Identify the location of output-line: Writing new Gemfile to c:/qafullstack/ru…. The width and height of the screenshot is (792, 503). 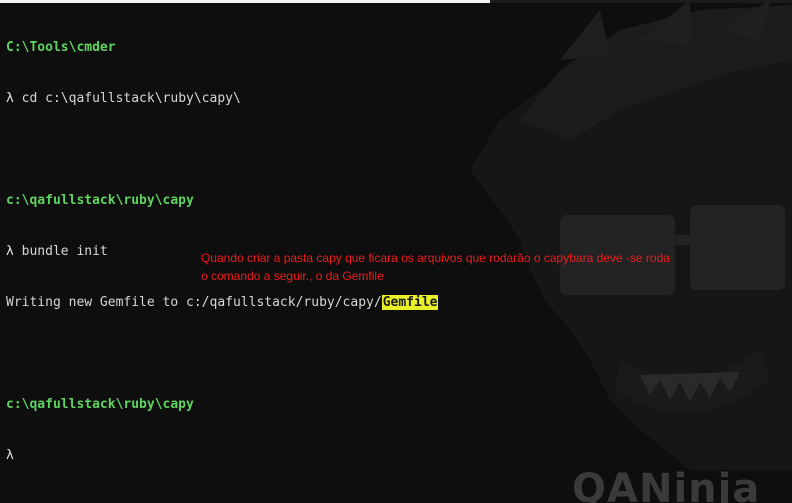
(222, 302).